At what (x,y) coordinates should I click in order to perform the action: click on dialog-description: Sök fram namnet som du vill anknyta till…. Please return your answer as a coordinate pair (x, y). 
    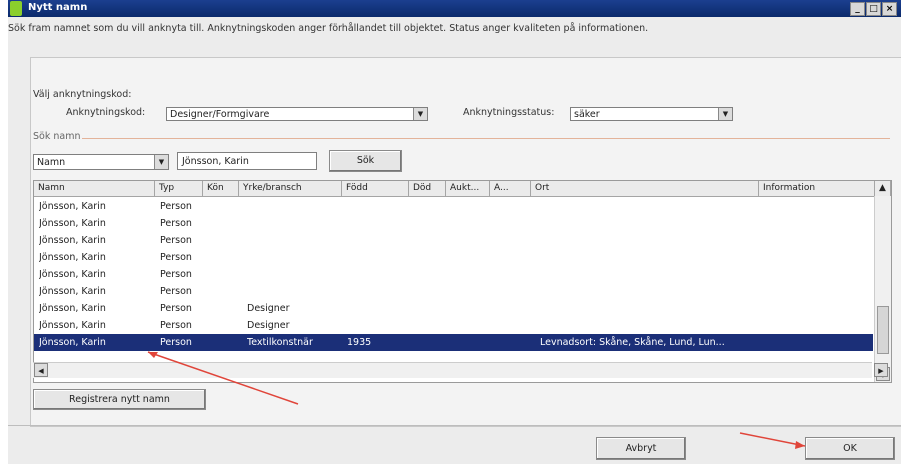
    Looking at the image, I should click on (328, 28).